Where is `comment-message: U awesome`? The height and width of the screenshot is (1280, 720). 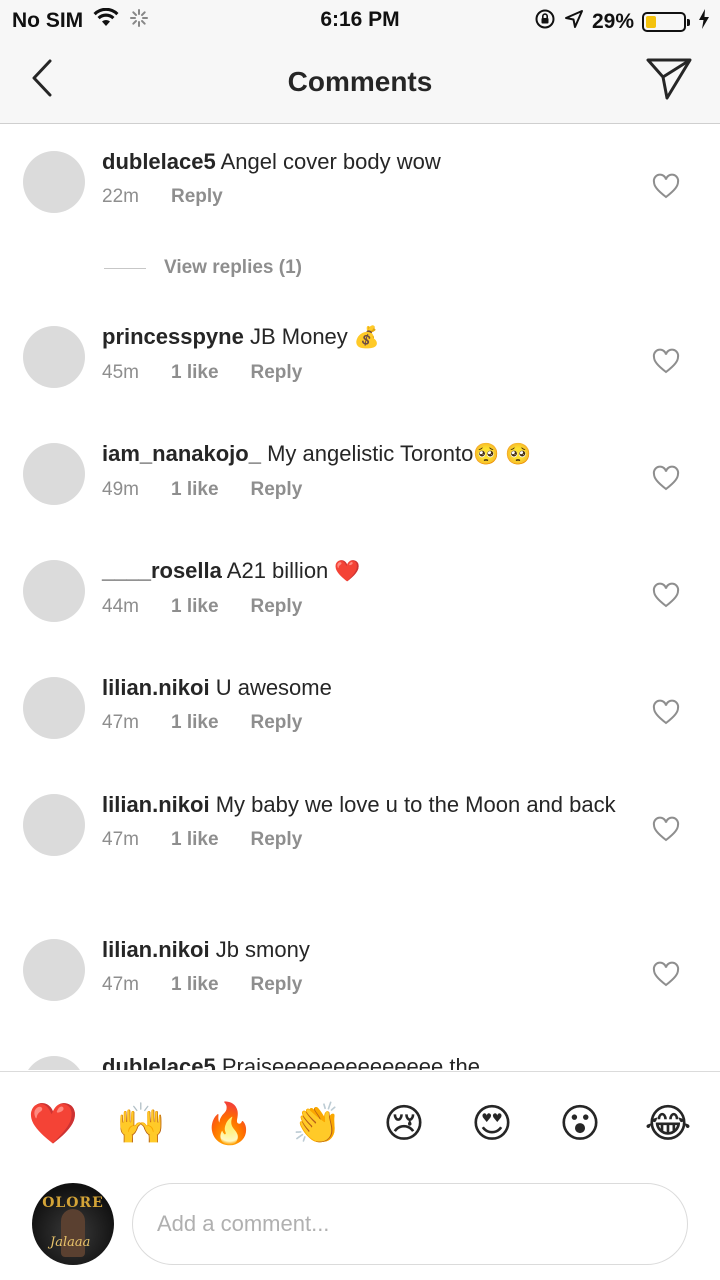 comment-message: U awesome is located at coordinates (273, 687).